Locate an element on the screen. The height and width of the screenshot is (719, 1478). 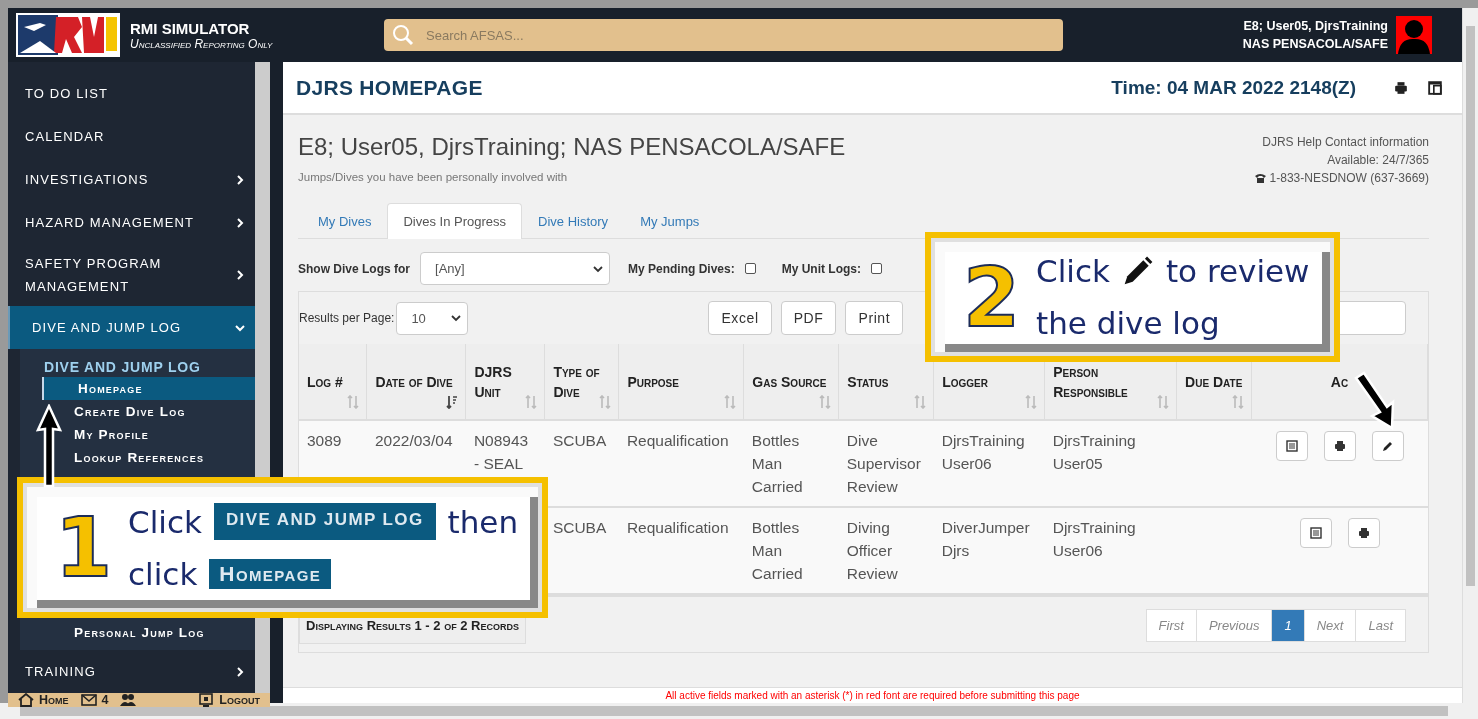
monitor-icon is located at coordinates (206, 700).